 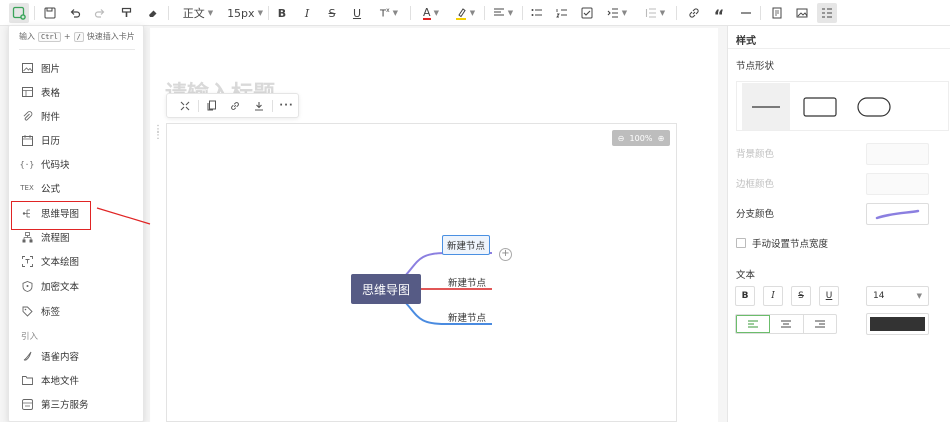 I want to click on shape-line-option, so click(x=766, y=106).